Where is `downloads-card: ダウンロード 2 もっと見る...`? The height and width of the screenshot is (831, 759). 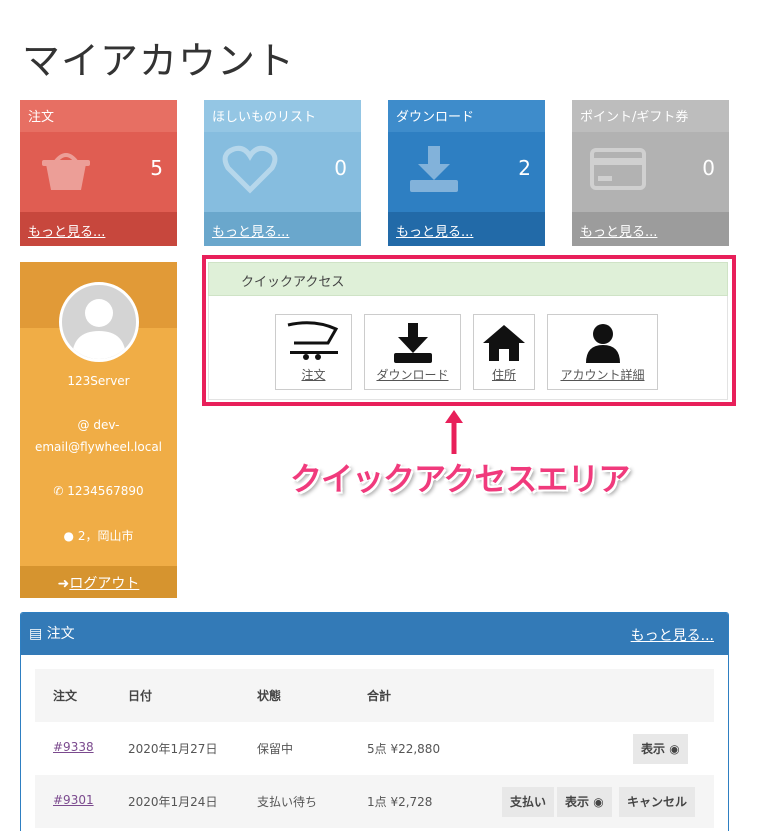
downloads-card: ダウンロード 2 もっと見る... is located at coordinates (466, 173).